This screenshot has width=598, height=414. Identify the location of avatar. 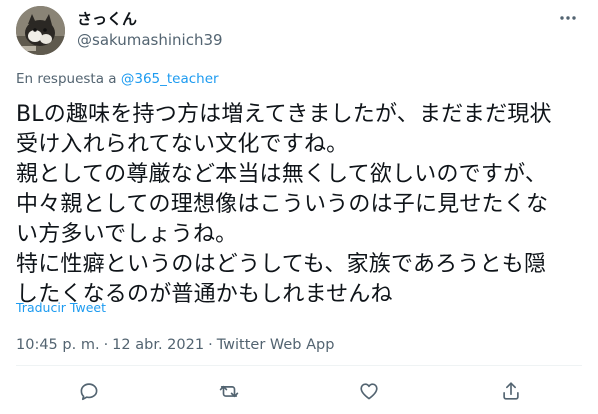
(40, 30).